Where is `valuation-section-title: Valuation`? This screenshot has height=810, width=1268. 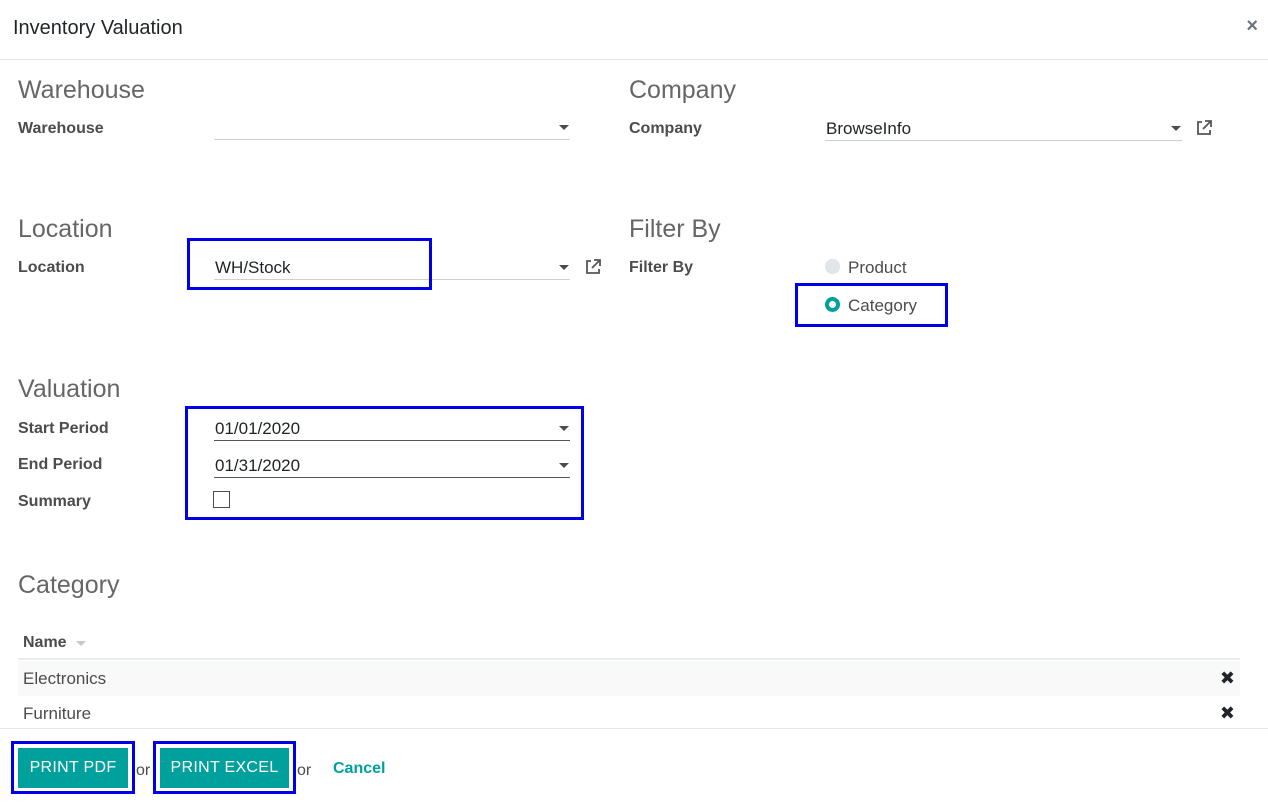
valuation-section-title: Valuation is located at coordinates (69, 389).